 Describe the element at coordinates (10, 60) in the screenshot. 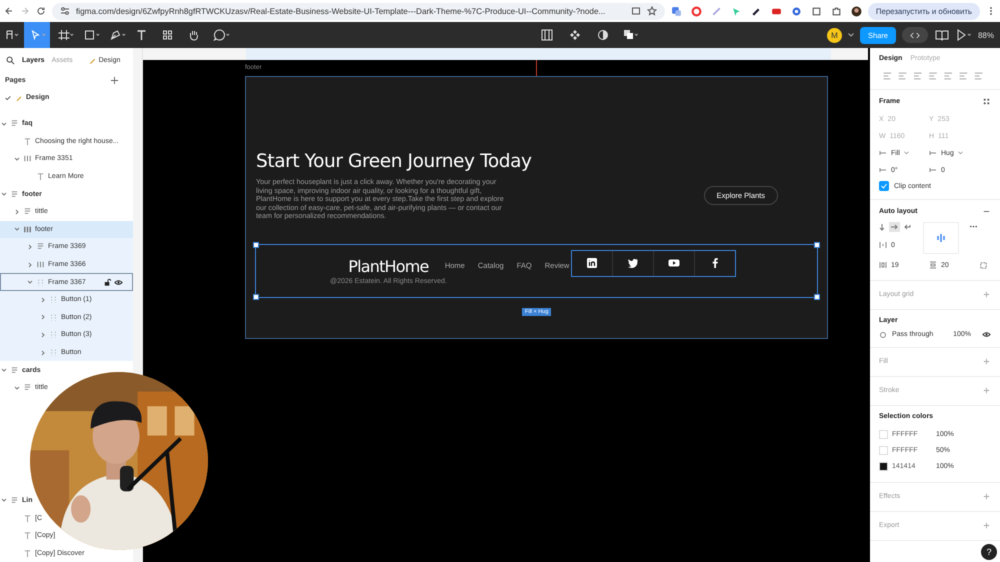

I see `search-icon` at that location.